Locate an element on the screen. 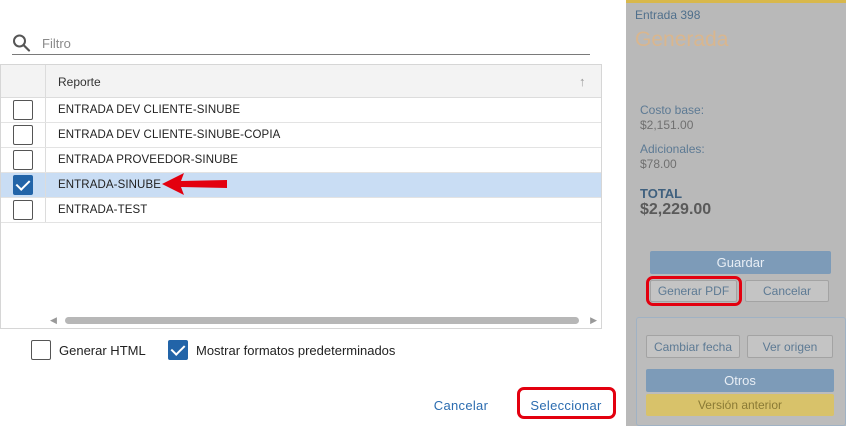 The width and height of the screenshot is (846, 426). select-button-highlight is located at coordinates (566, 403).